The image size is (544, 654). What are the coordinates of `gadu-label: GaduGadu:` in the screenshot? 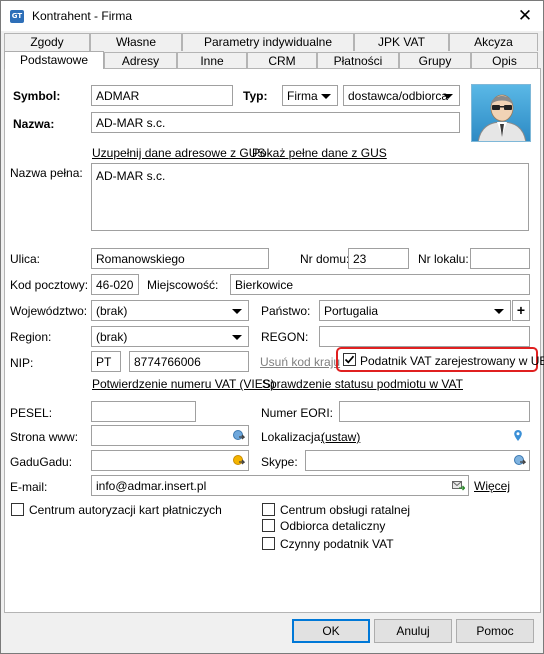 It's located at (41, 462).